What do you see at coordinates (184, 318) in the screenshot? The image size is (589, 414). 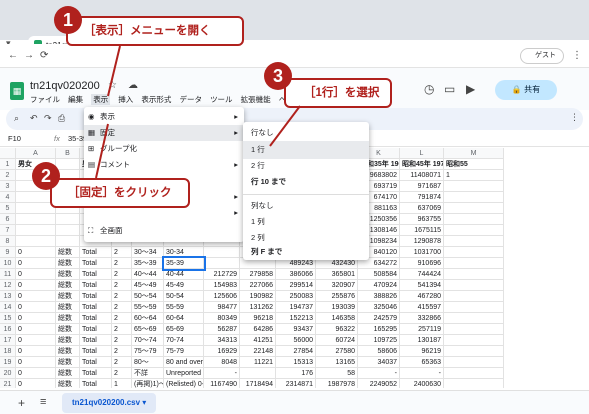 I see `grid-cell: 60-64` at bounding box center [184, 318].